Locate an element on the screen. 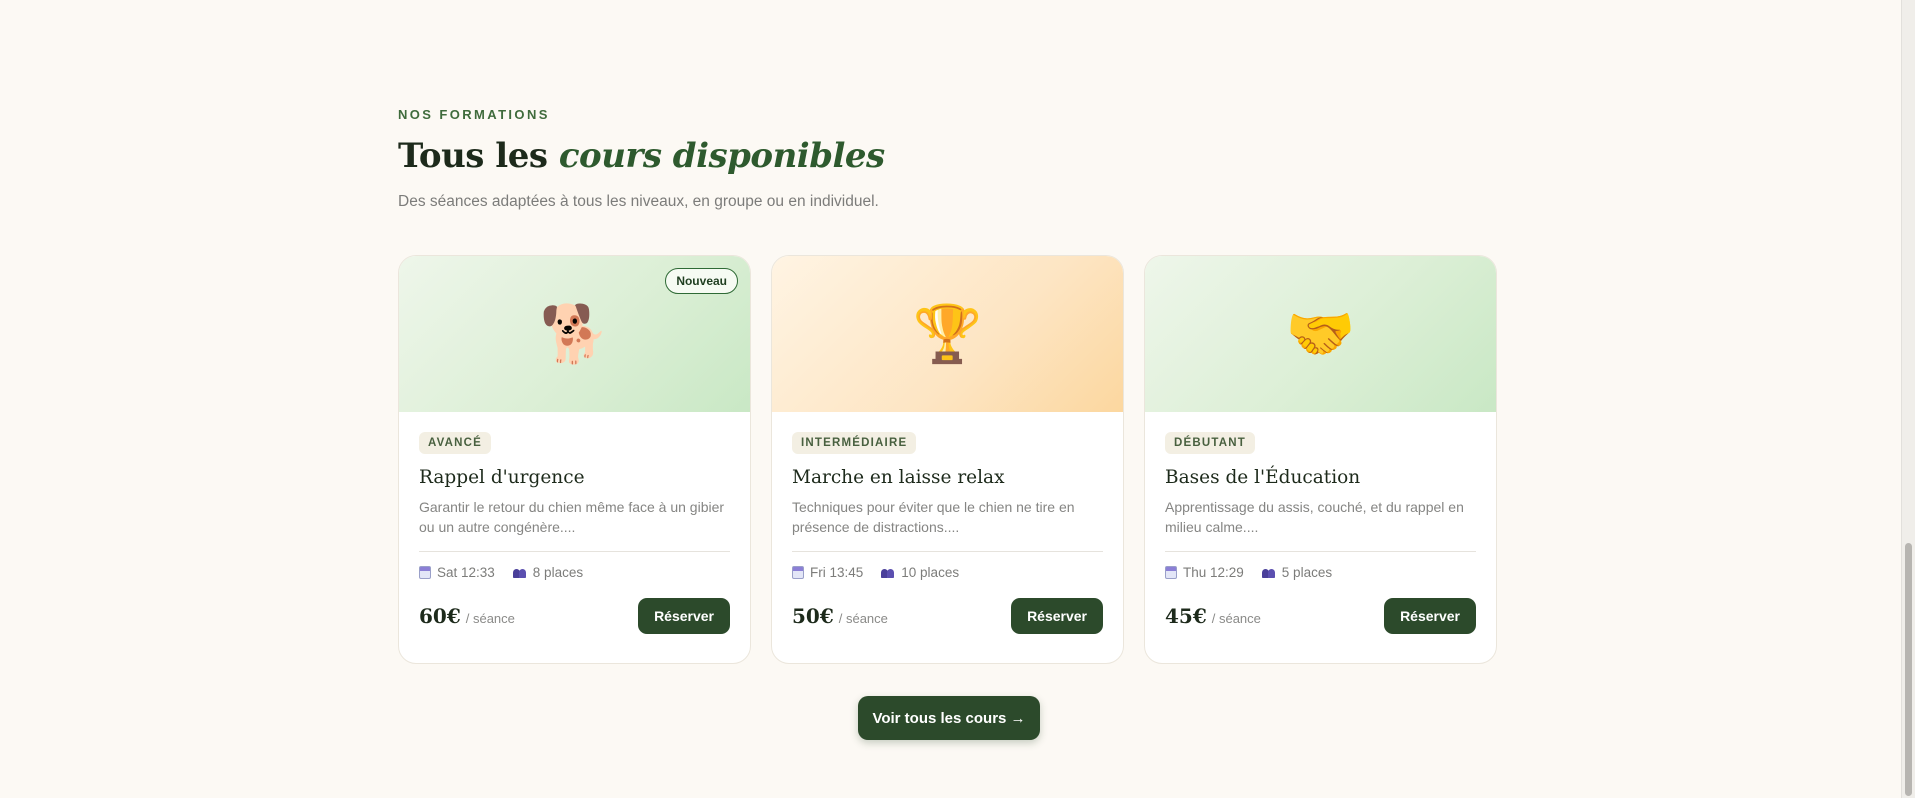 The height and width of the screenshot is (798, 1915). price: 45€ / séance is located at coordinates (1213, 616).